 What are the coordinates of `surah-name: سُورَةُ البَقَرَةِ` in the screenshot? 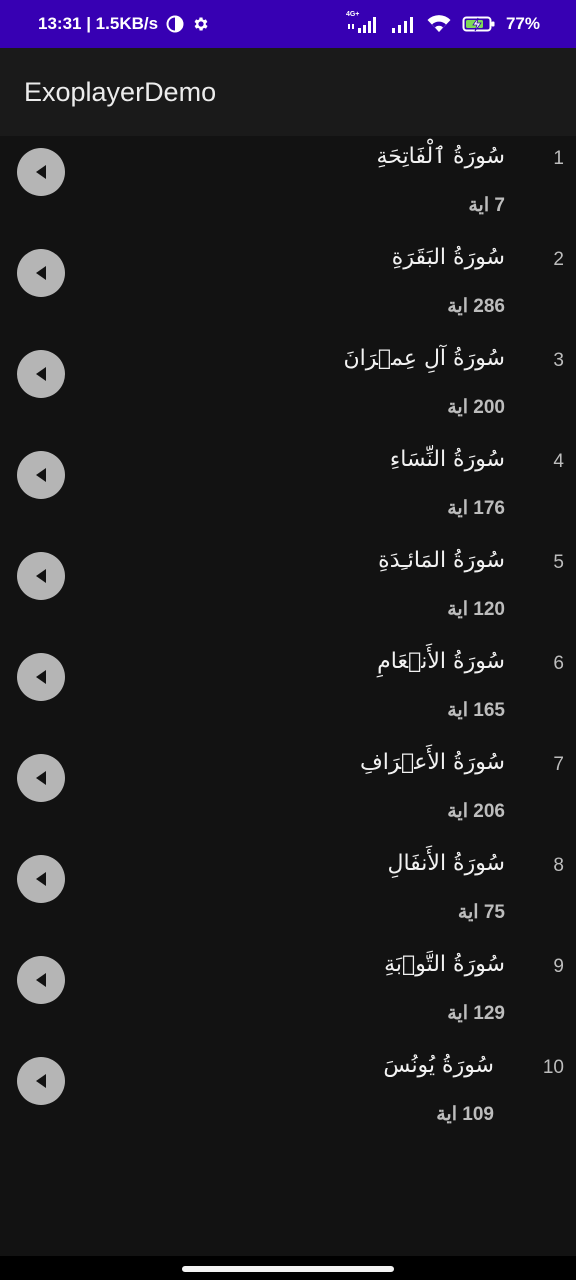 It's located at (448, 257).